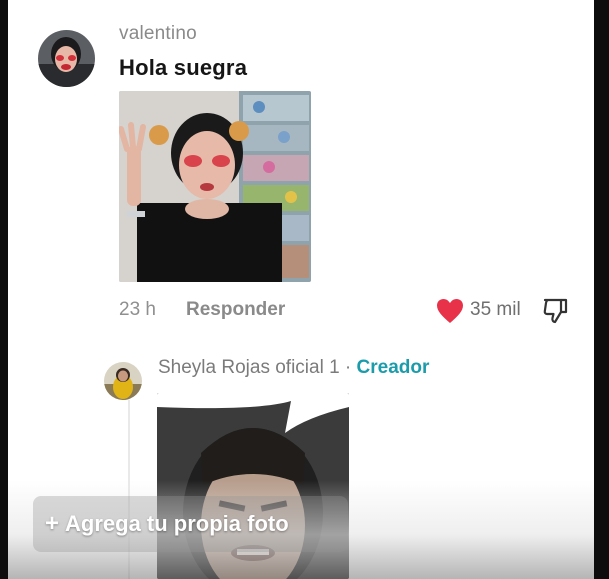  What do you see at coordinates (249, 367) in the screenshot?
I see `reply-username: Sheyla Rojas oficial 1` at bounding box center [249, 367].